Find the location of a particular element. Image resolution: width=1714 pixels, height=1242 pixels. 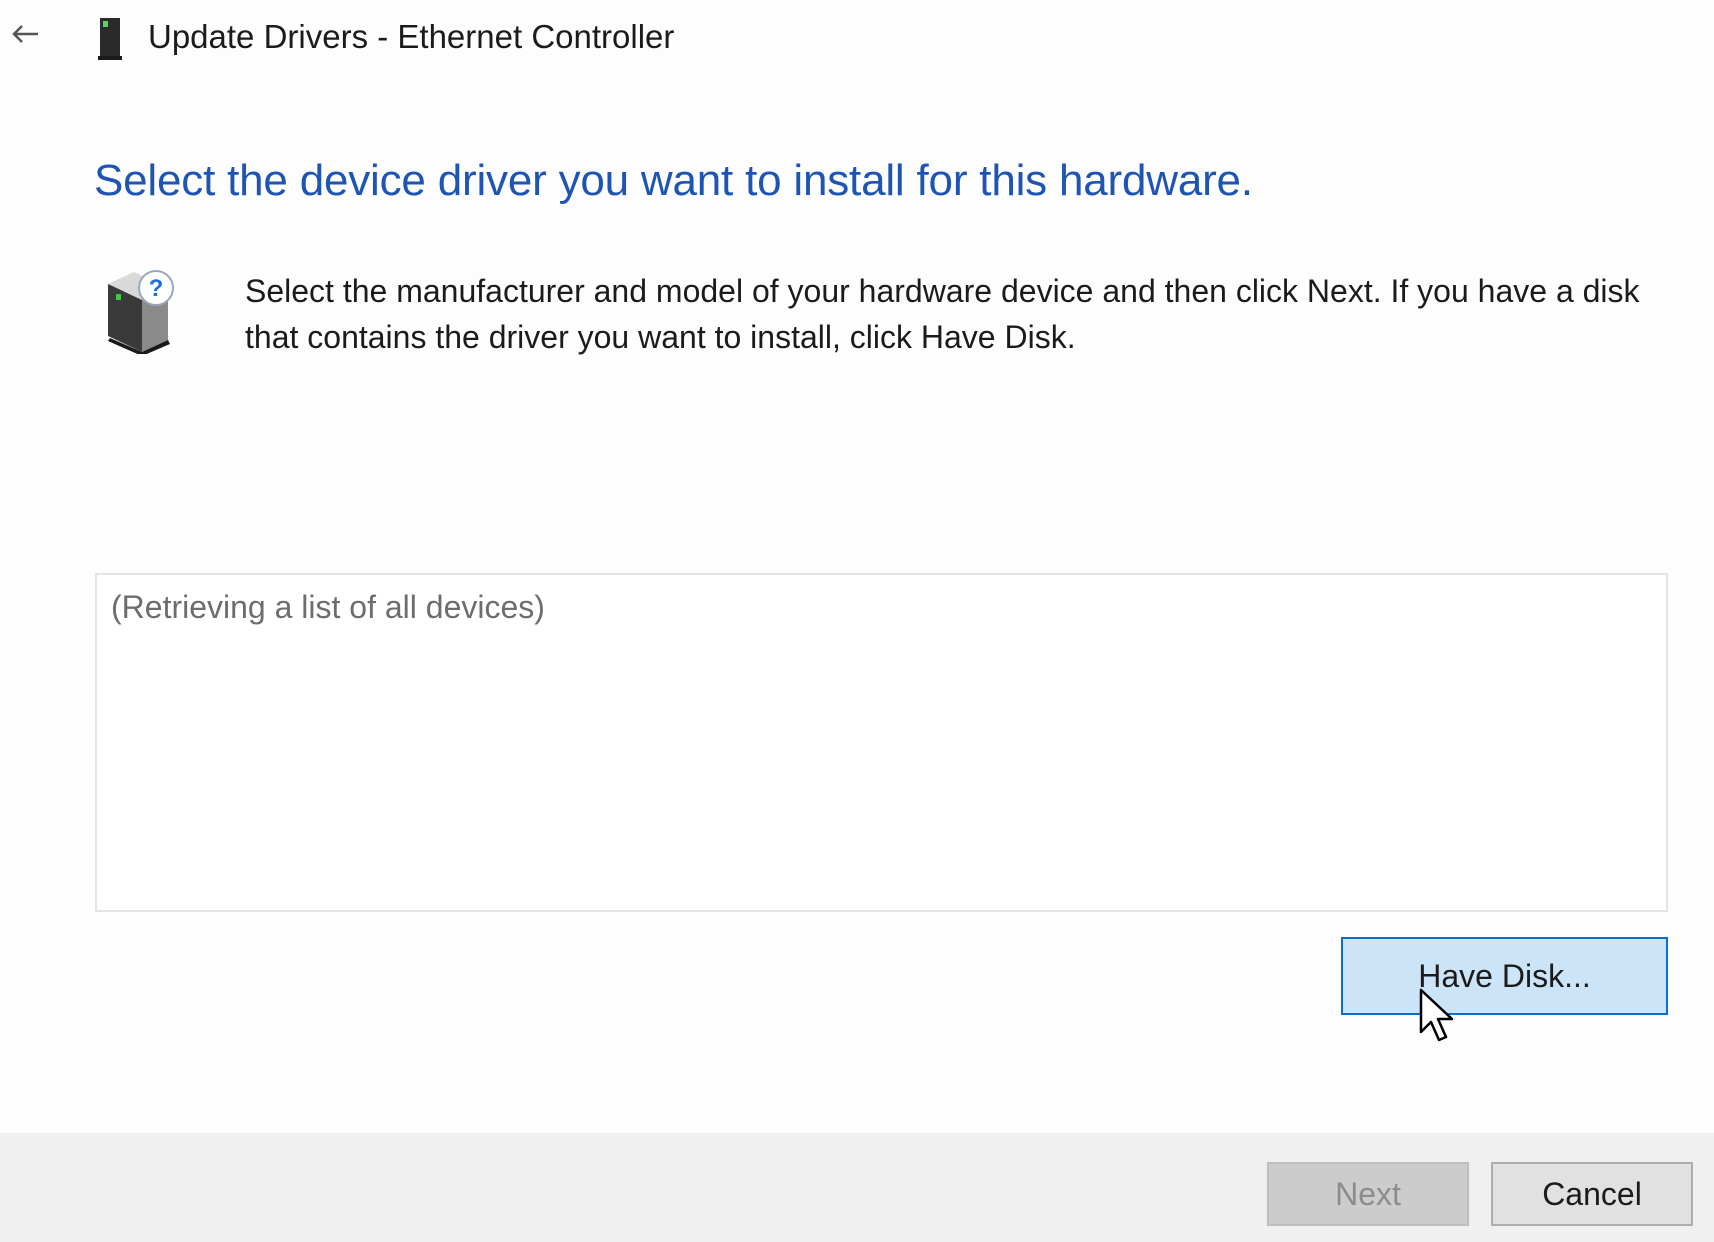

back-button is located at coordinates (25, 34).